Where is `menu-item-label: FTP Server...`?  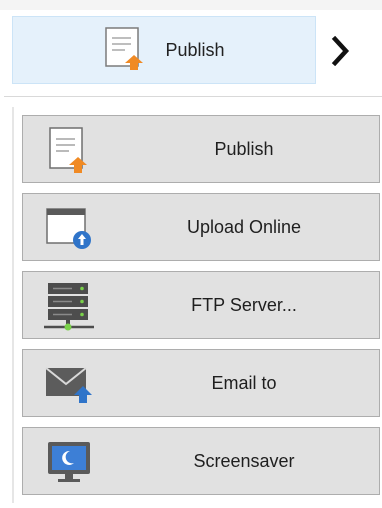
menu-item-label: FTP Server... is located at coordinates (244, 304).